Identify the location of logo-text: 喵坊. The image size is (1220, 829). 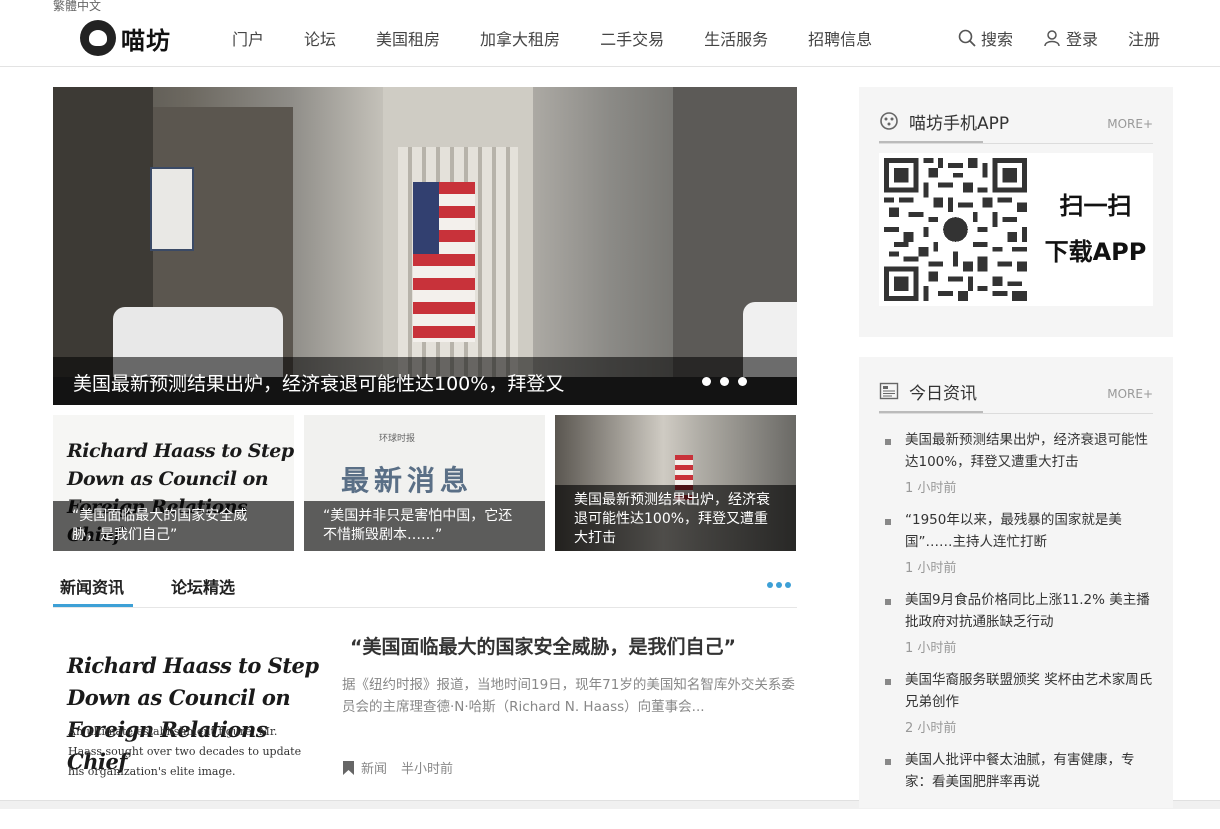
(146, 40).